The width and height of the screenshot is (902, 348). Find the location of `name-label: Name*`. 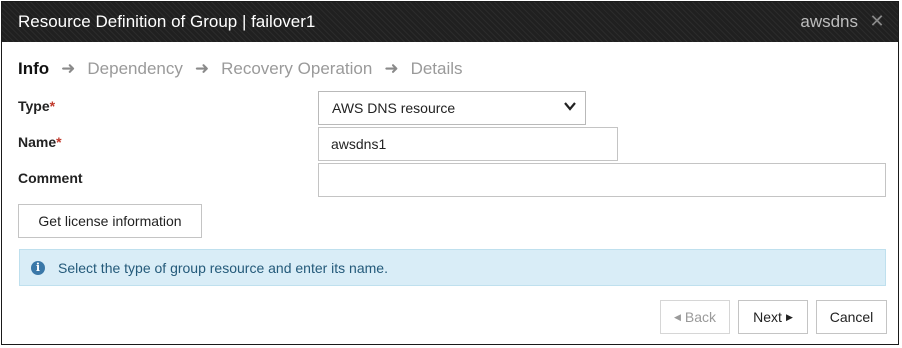

name-label: Name* is located at coordinates (40, 142).